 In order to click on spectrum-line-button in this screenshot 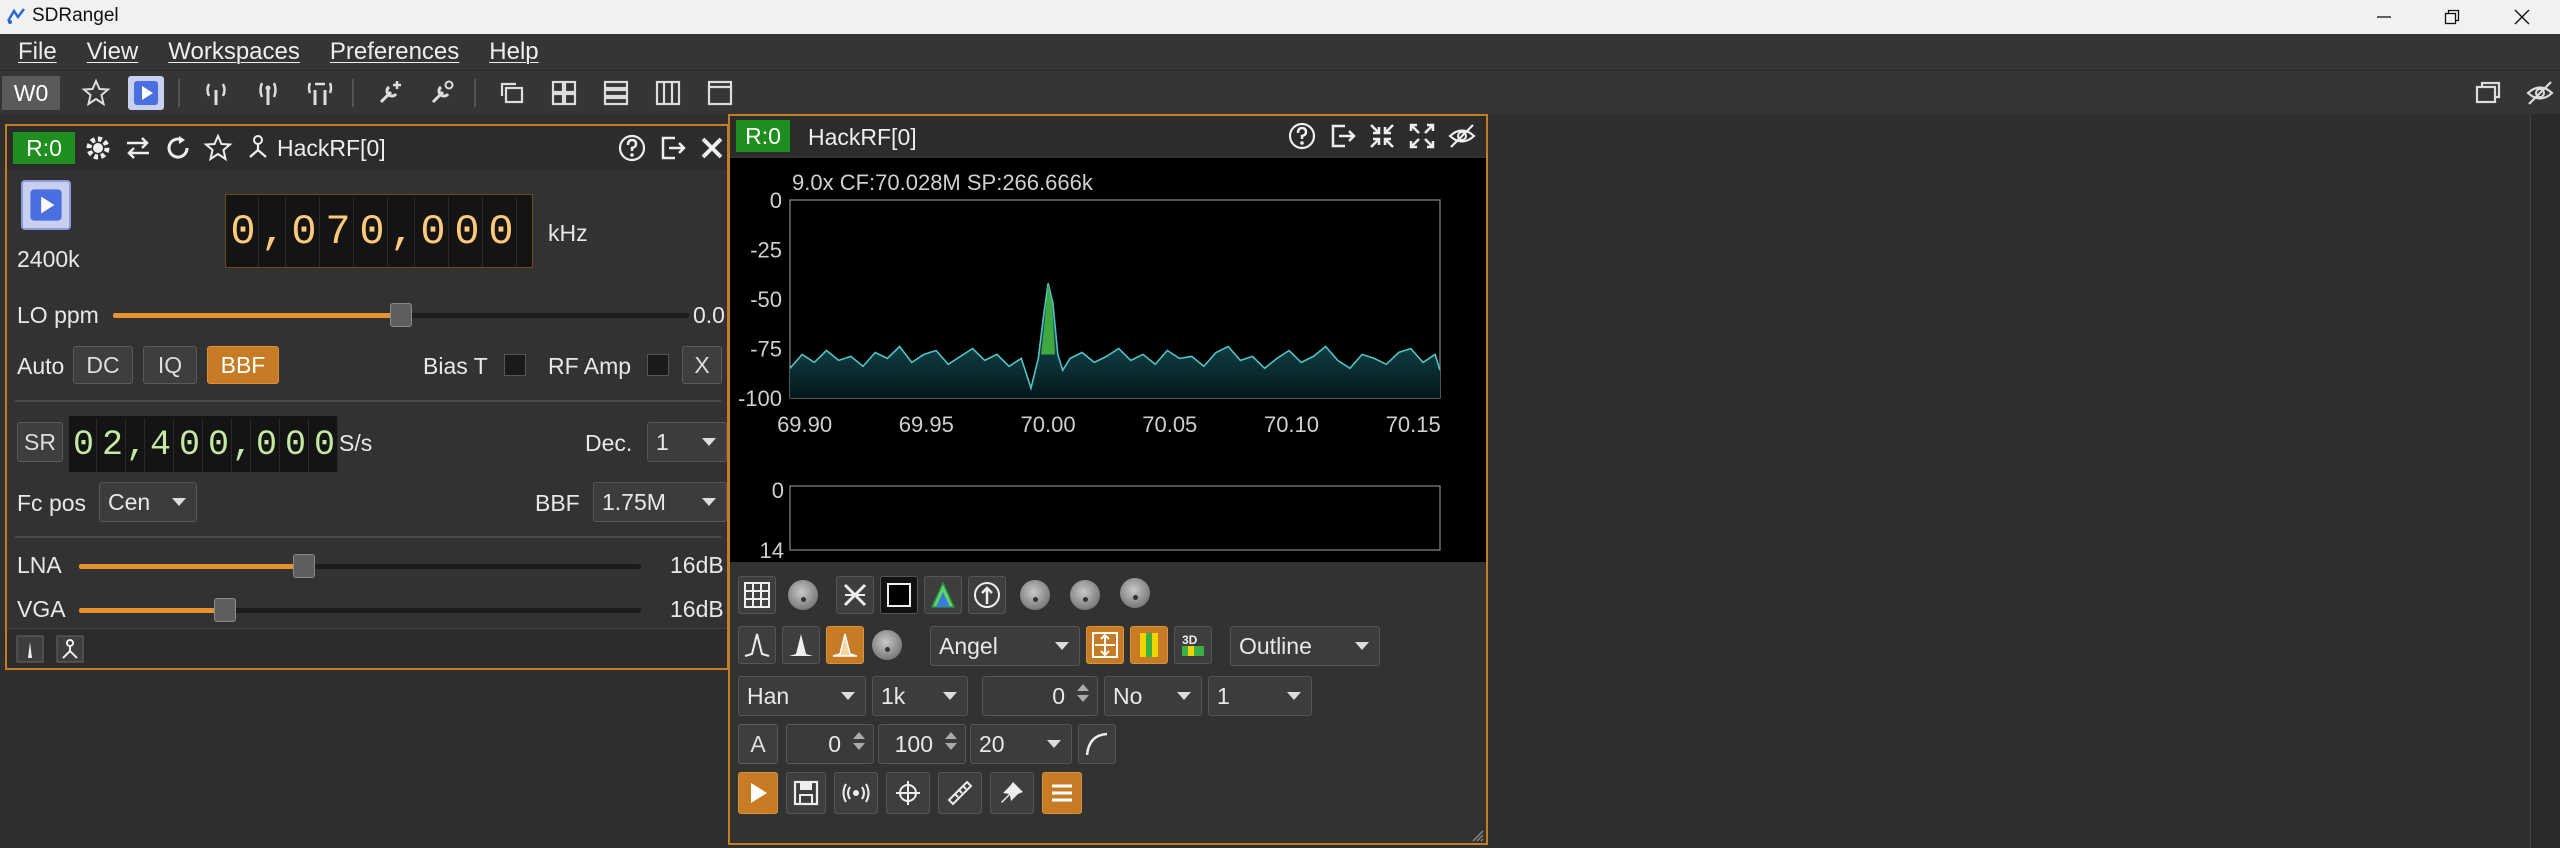, I will do `click(757, 645)`.